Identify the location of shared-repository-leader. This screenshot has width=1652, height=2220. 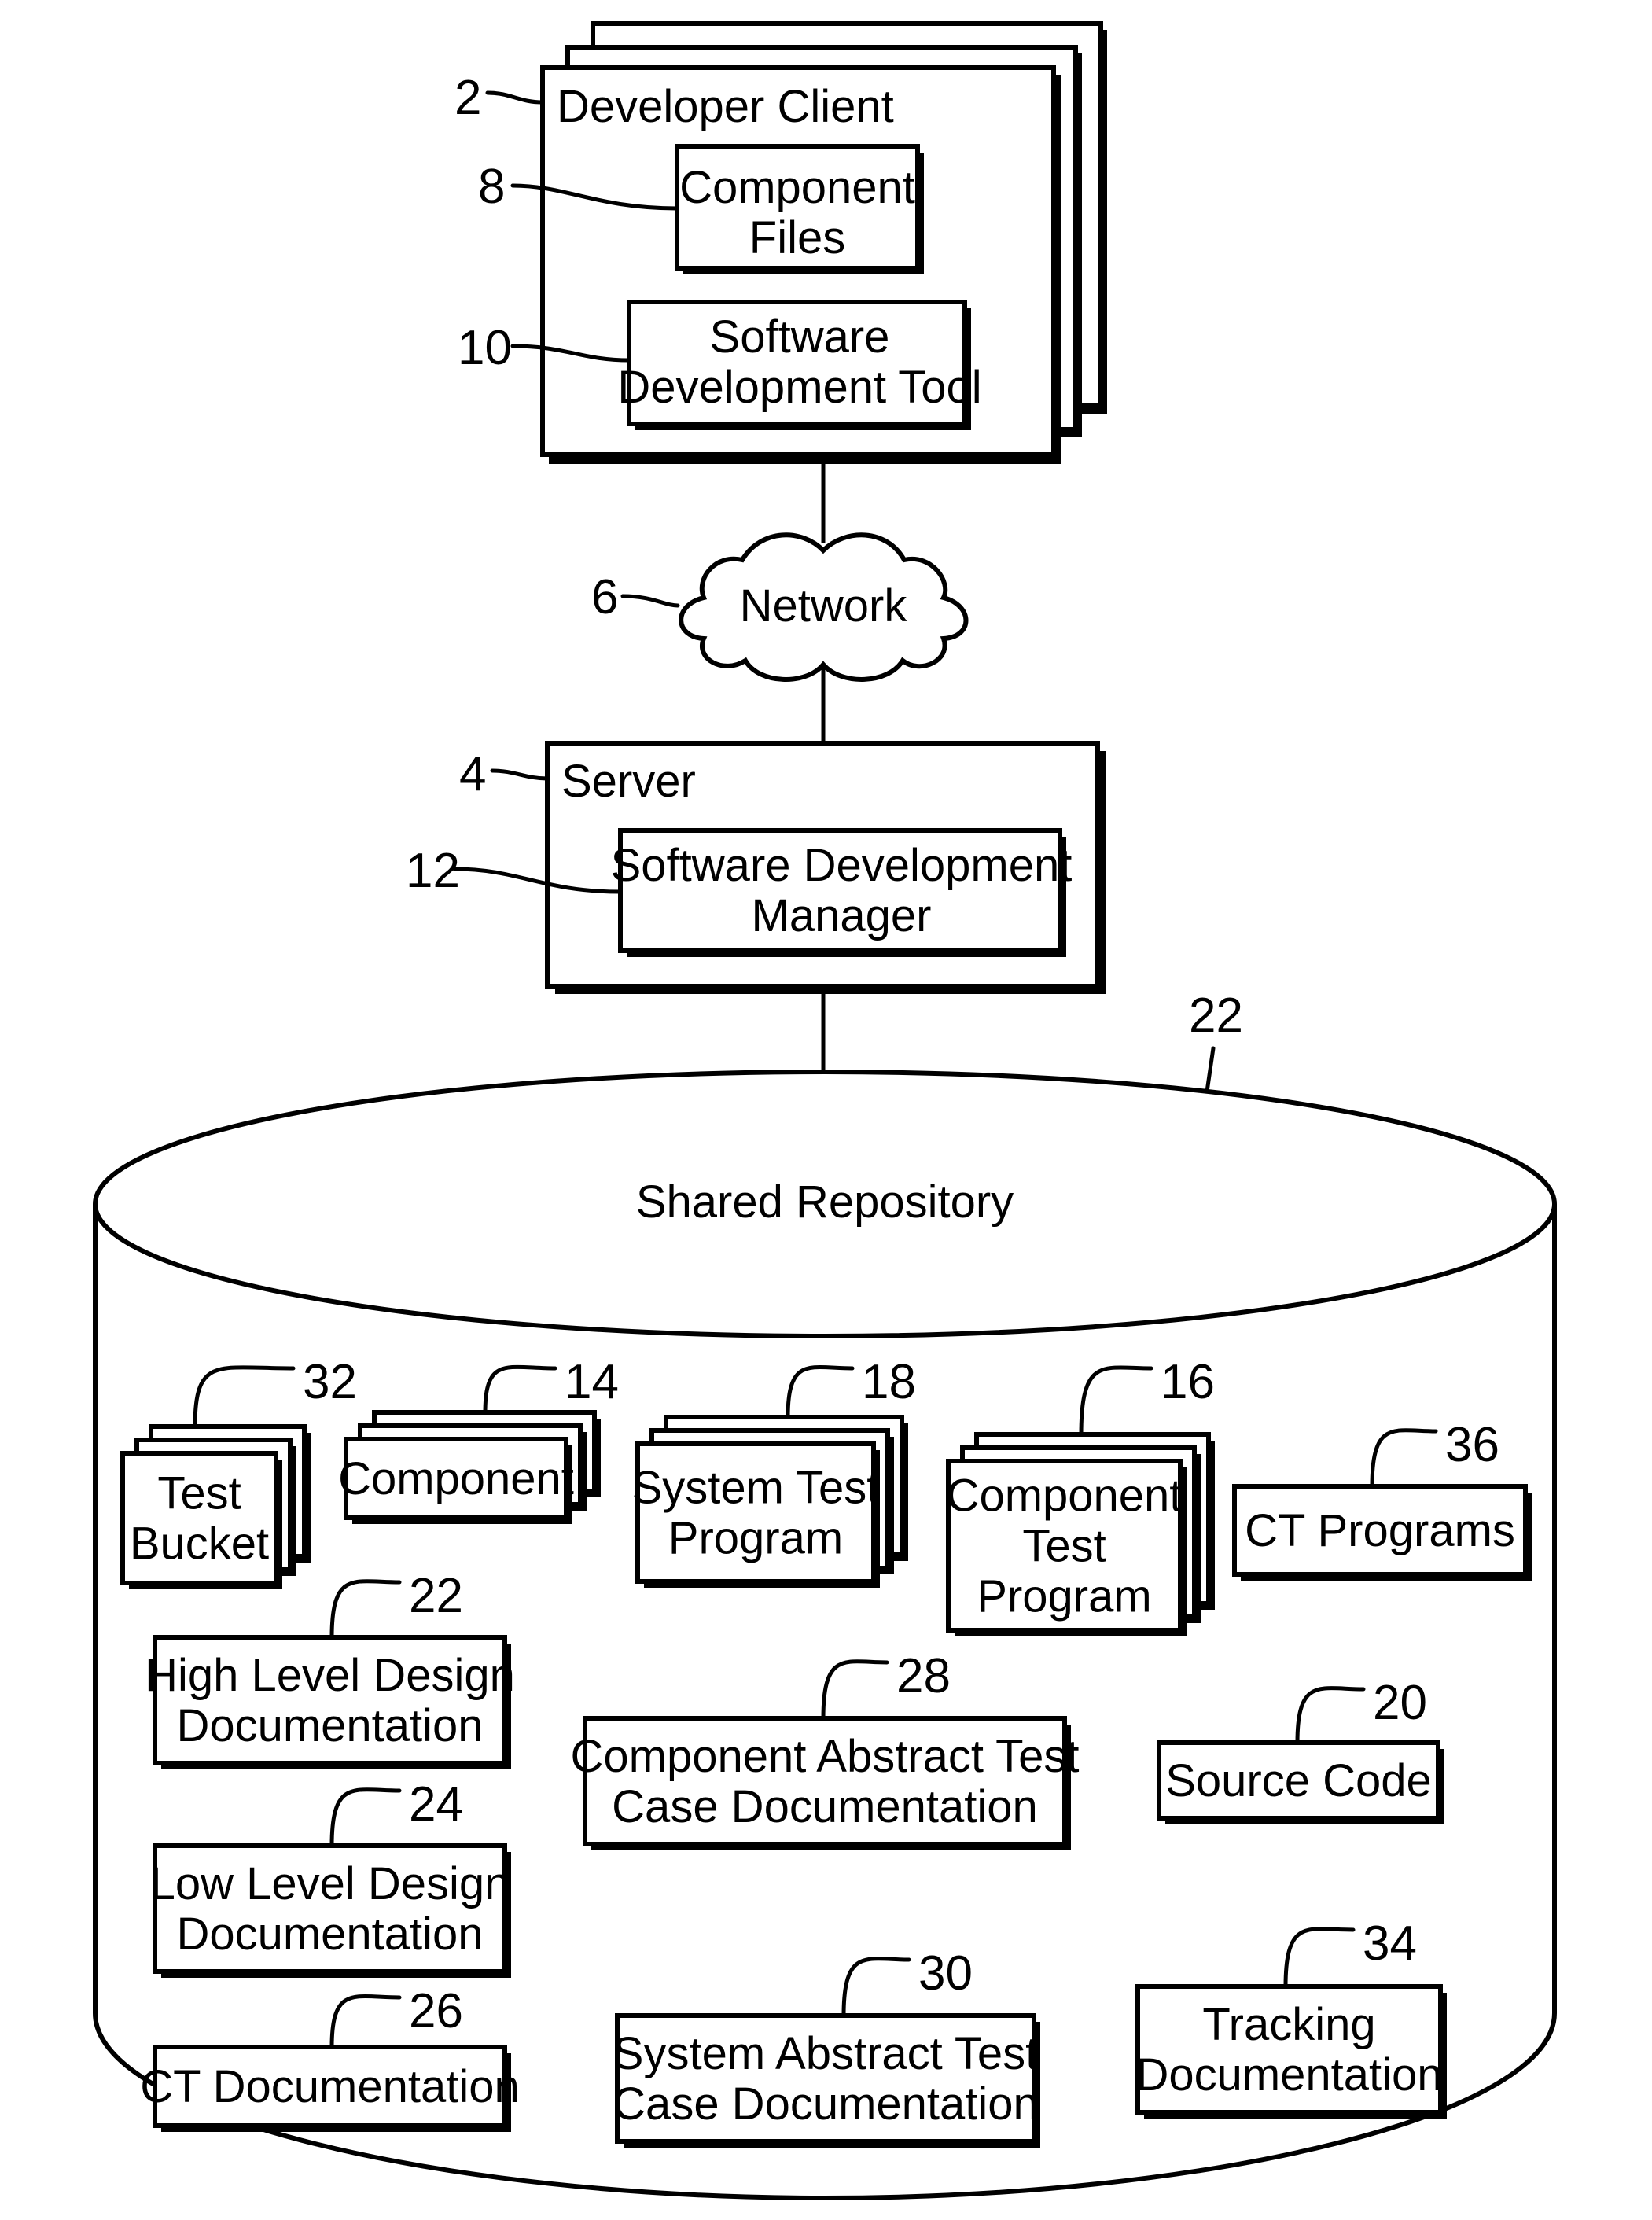
(1210, 1070).